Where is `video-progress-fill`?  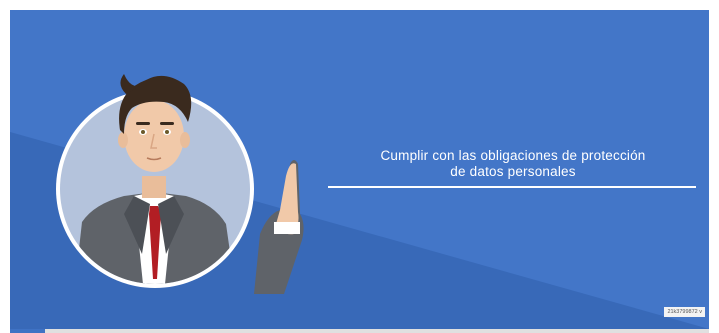 video-progress-fill is located at coordinates (27, 331).